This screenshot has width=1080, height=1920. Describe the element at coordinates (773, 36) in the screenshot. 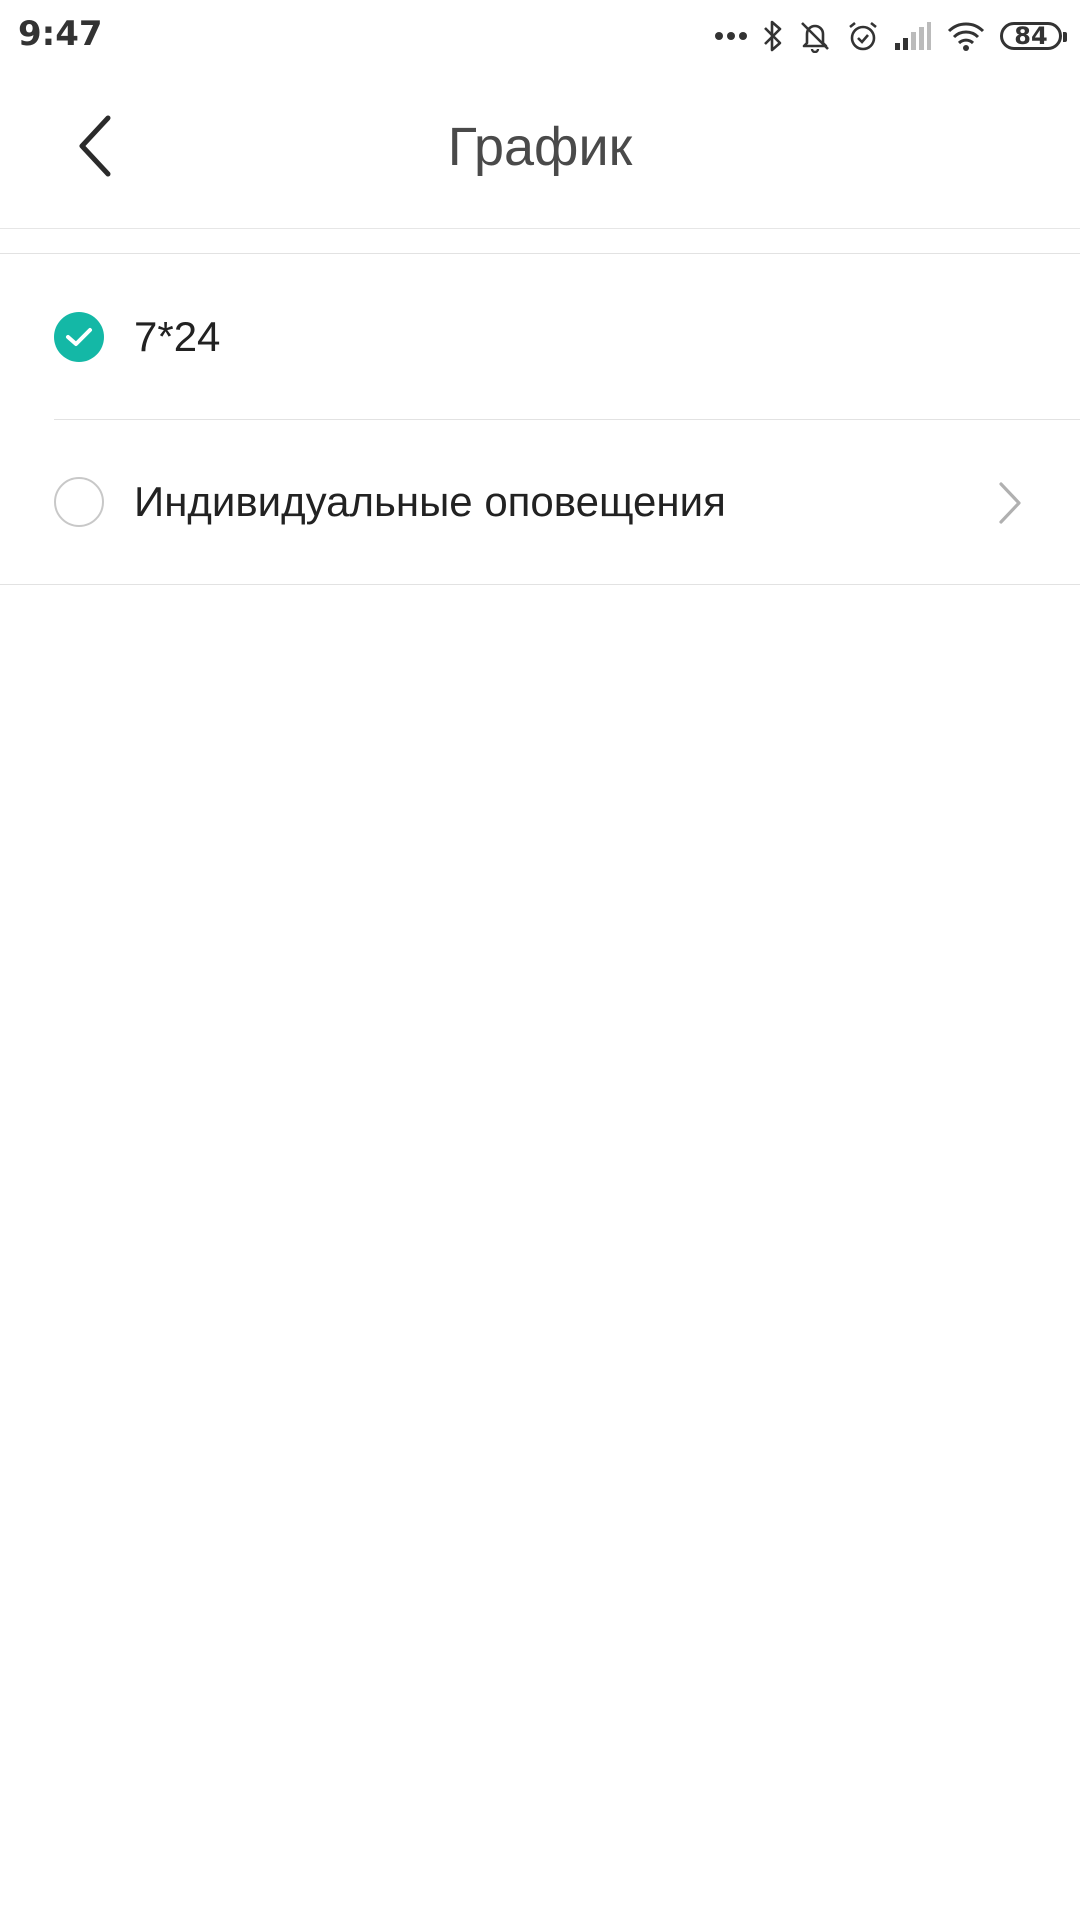

I see `bluetooth-icon` at that location.